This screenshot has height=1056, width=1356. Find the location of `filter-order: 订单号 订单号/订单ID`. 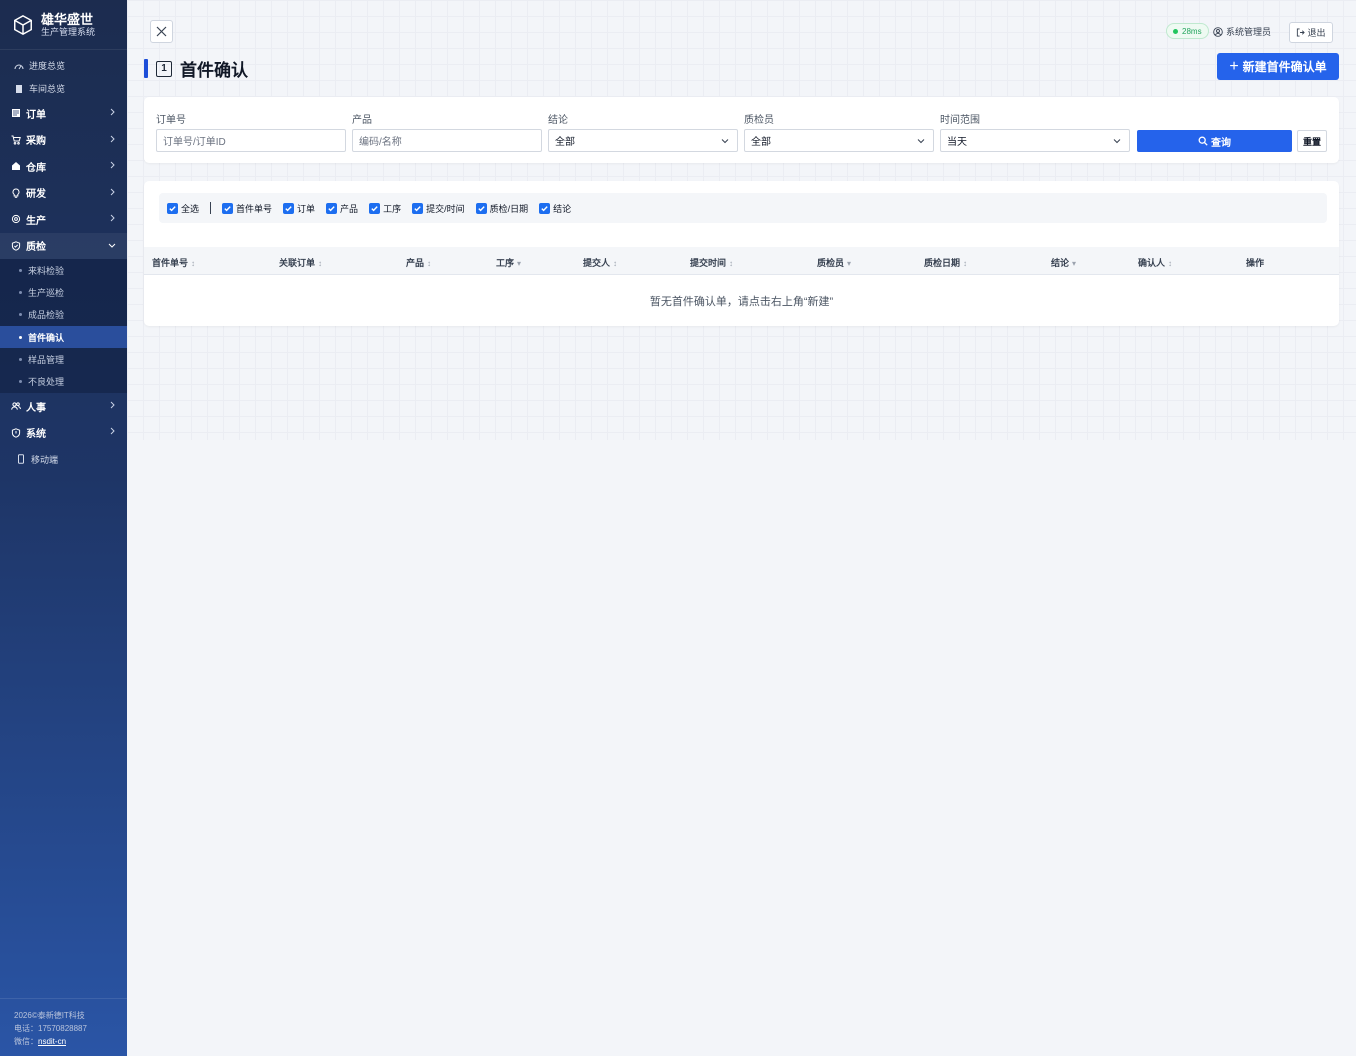

filter-order: 订单号 订单号/订单ID is located at coordinates (251, 131).